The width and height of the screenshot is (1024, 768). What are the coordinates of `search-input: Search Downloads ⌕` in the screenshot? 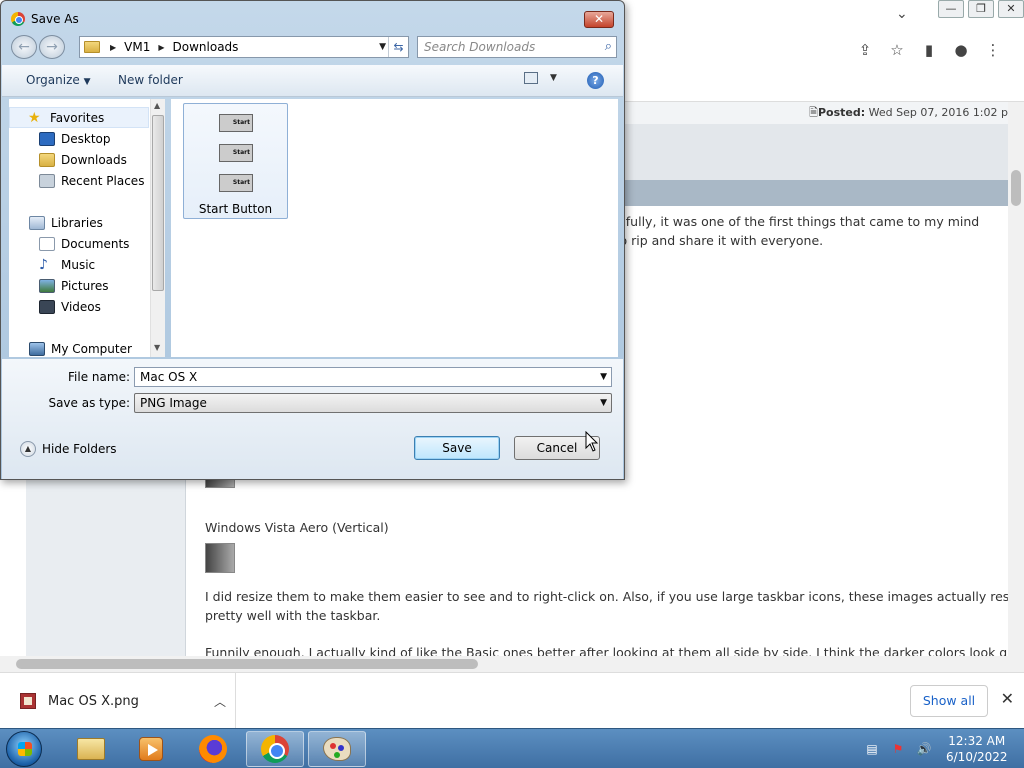 It's located at (517, 47).